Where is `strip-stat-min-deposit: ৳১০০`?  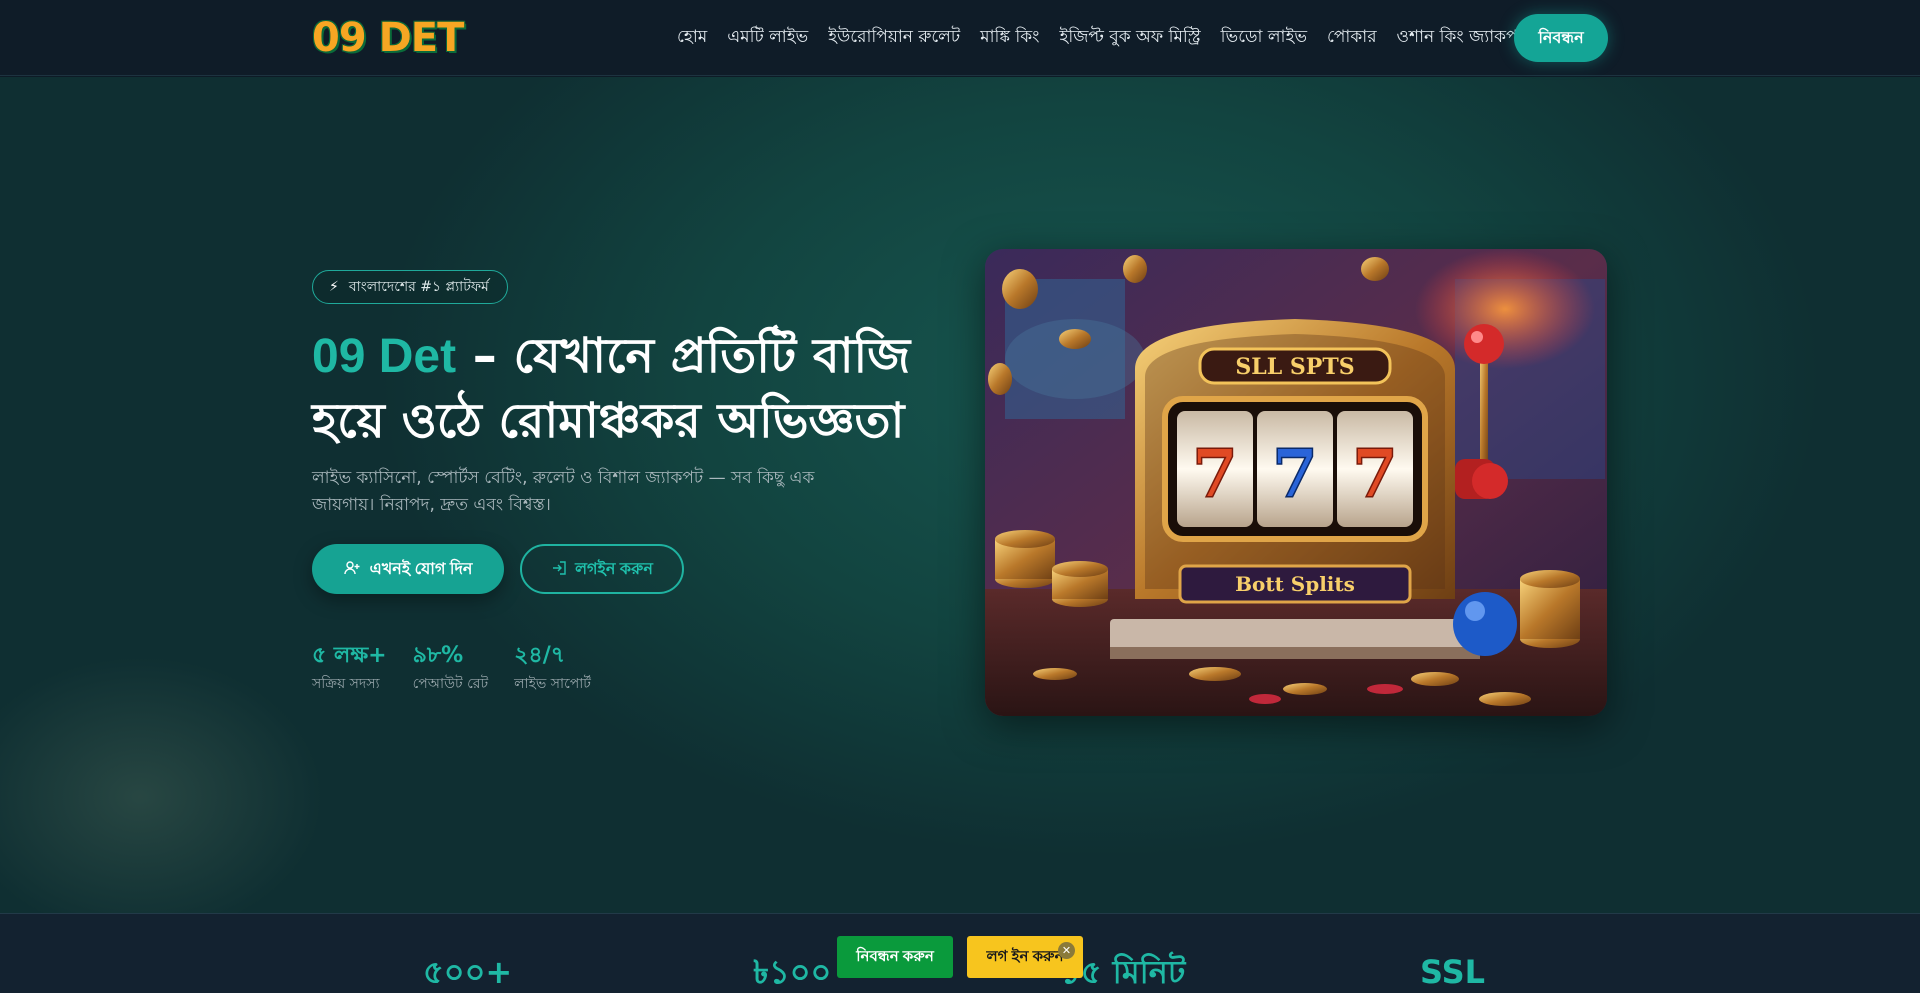 strip-stat-min-deposit: ৳১০০ is located at coordinates (792, 972).